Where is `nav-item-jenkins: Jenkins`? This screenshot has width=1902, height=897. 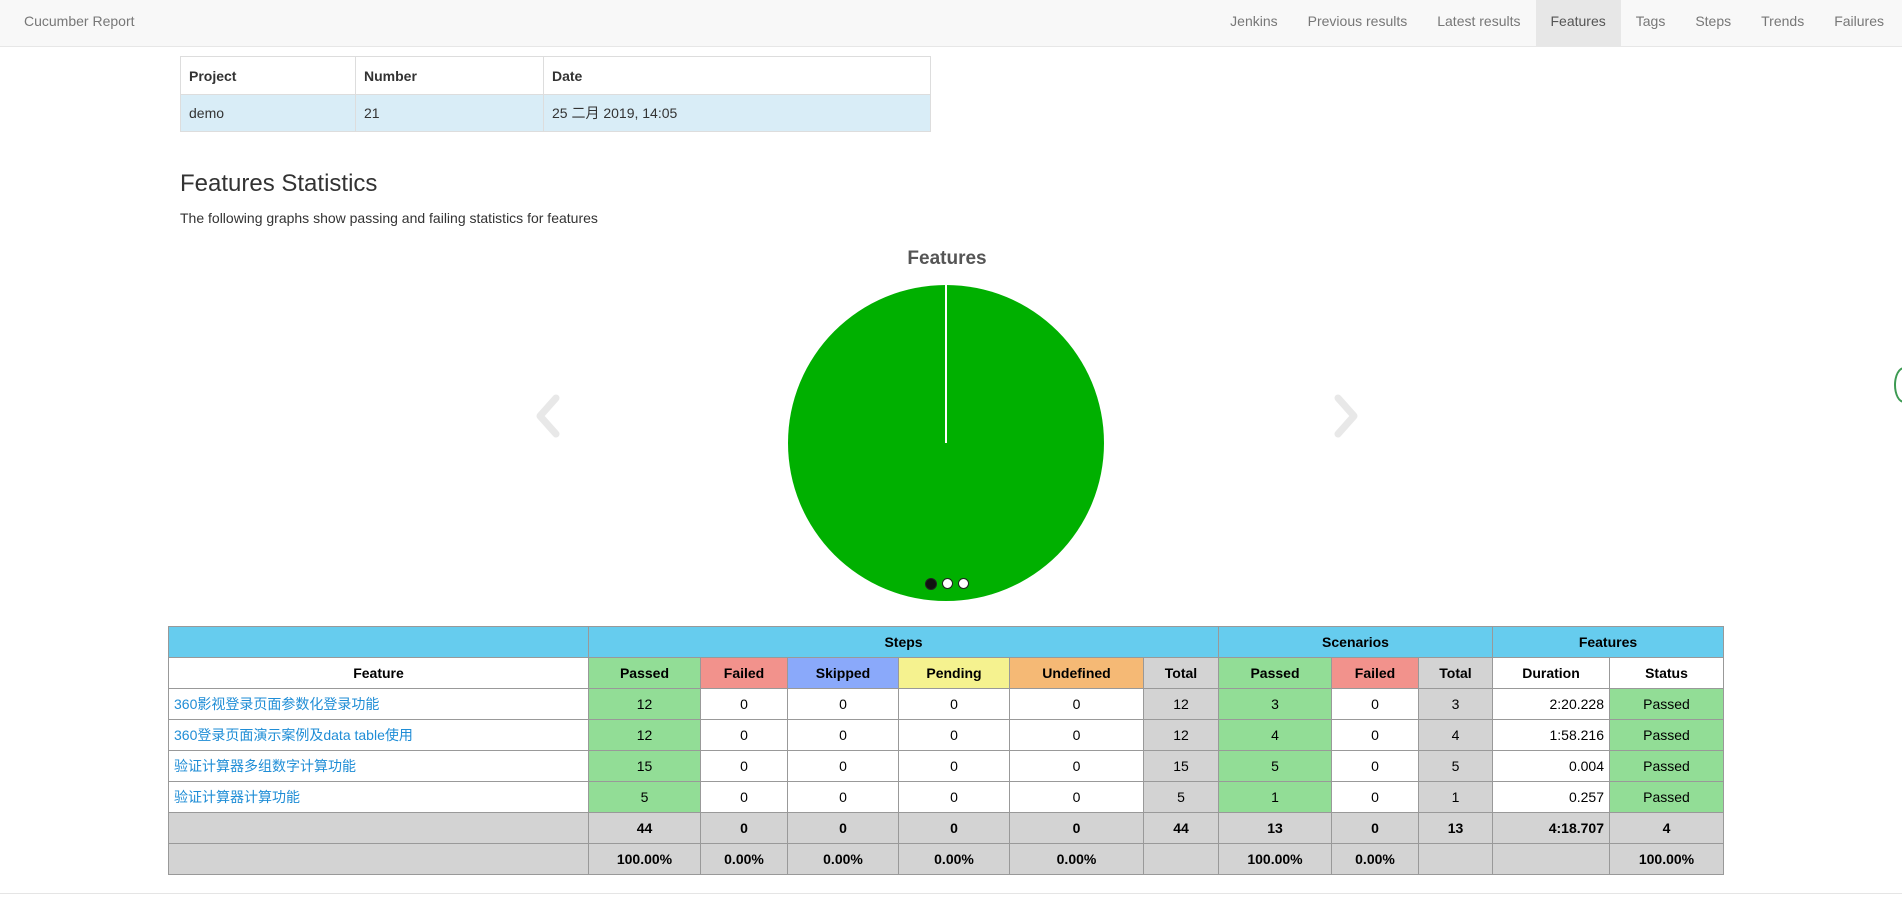 nav-item-jenkins: Jenkins is located at coordinates (1253, 23).